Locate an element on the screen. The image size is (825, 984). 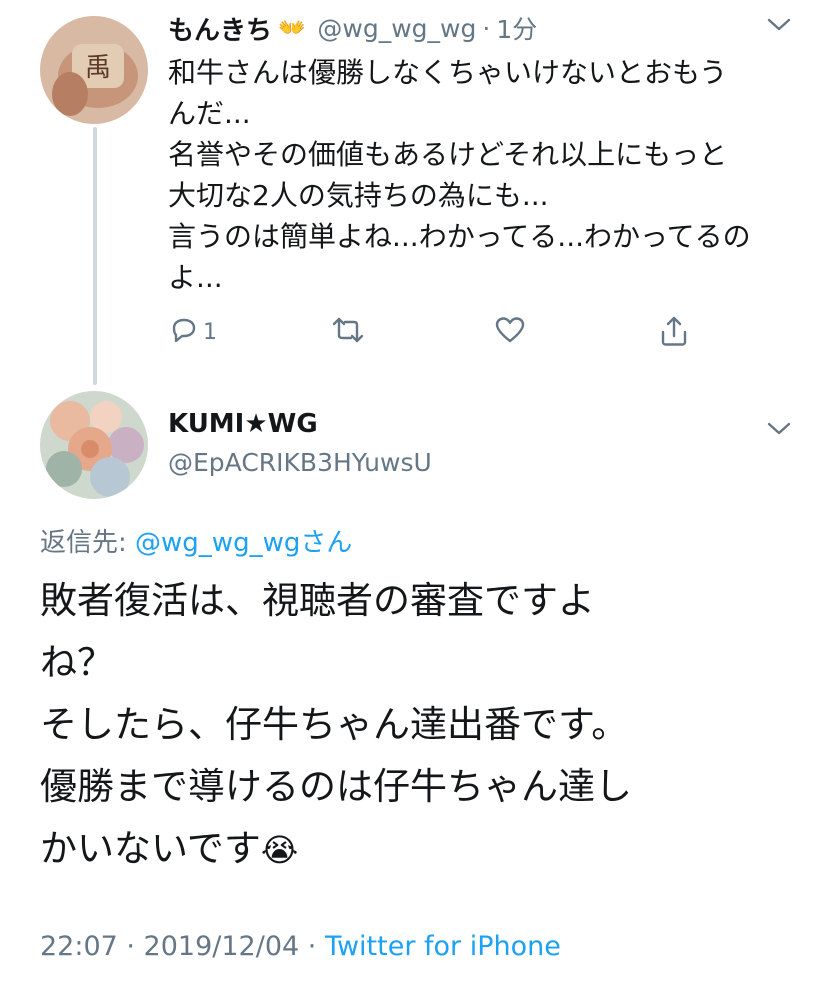
reply-icon is located at coordinates (184, 332).